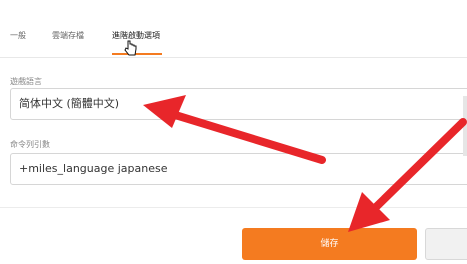  I want to click on hand-cursor-icon, so click(130, 48).